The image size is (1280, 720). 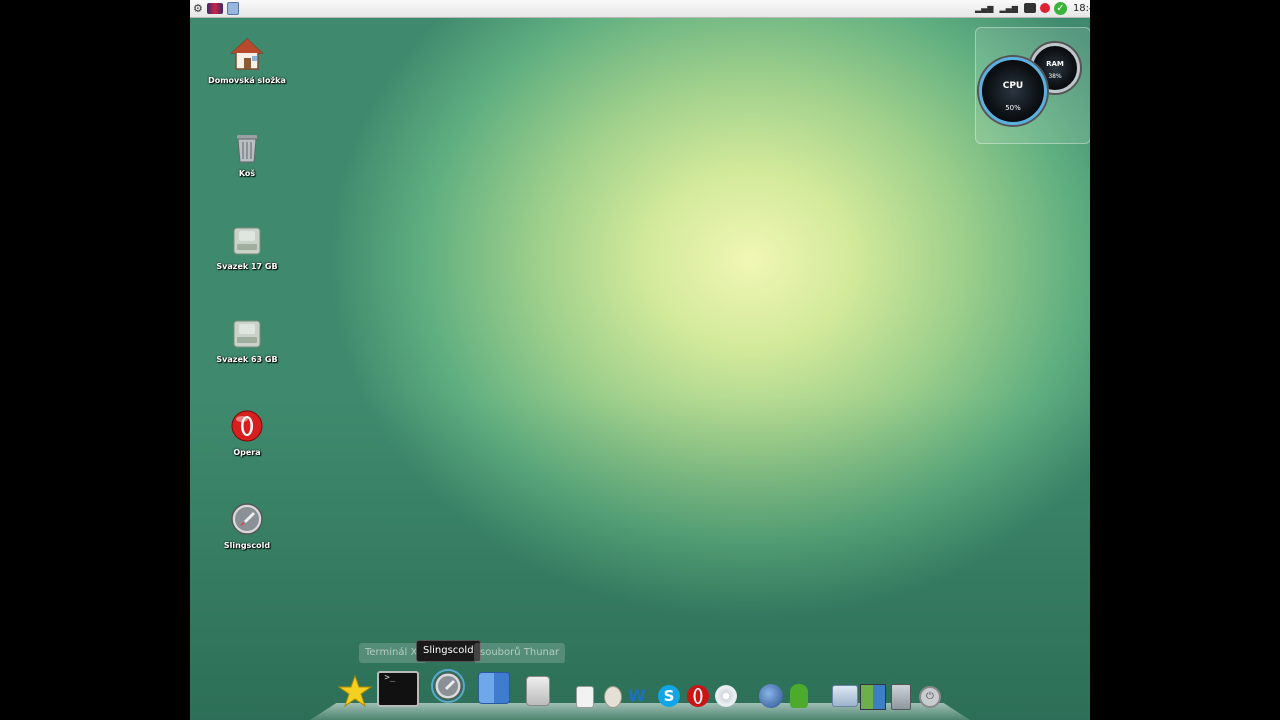 I want to click on dock-file-manager-icon, so click(x=494, y=688).